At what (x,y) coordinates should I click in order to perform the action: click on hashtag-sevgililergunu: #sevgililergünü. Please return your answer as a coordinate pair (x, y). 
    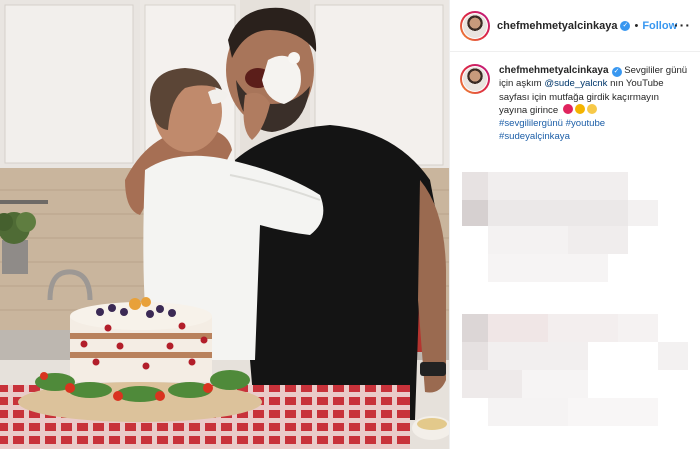
    Looking at the image, I should click on (531, 123).